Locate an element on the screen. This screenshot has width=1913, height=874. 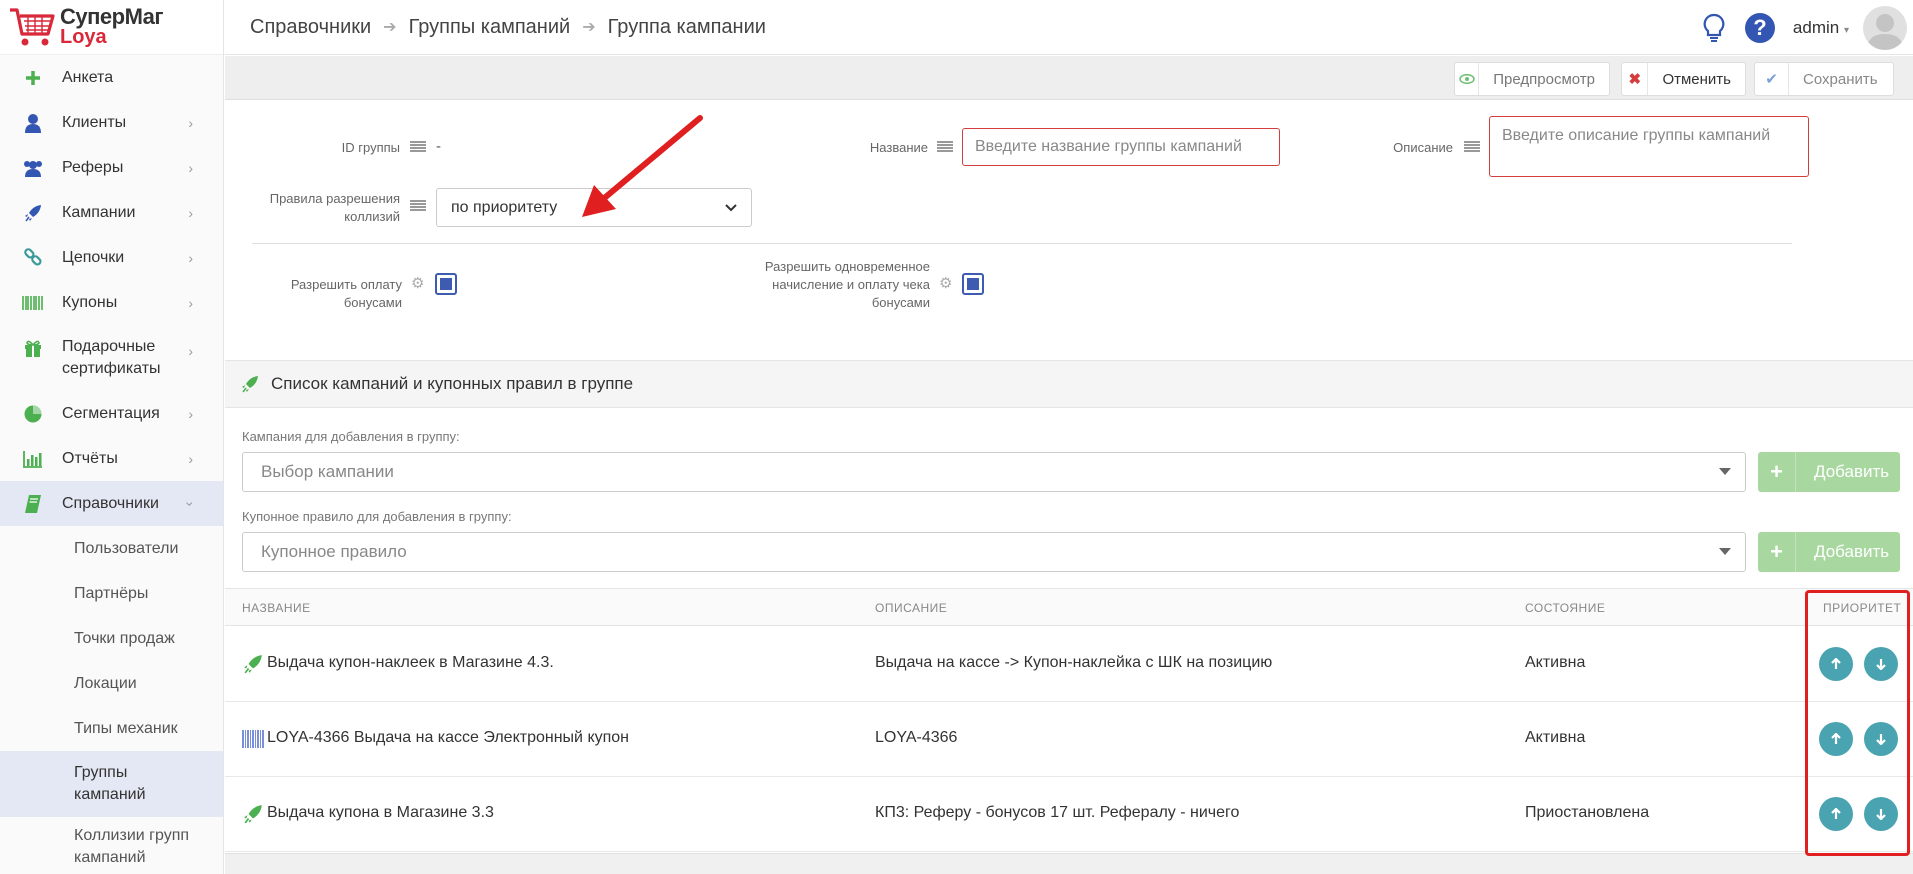
sidebar-subitem-partners: Партнёры is located at coordinates (111, 593).